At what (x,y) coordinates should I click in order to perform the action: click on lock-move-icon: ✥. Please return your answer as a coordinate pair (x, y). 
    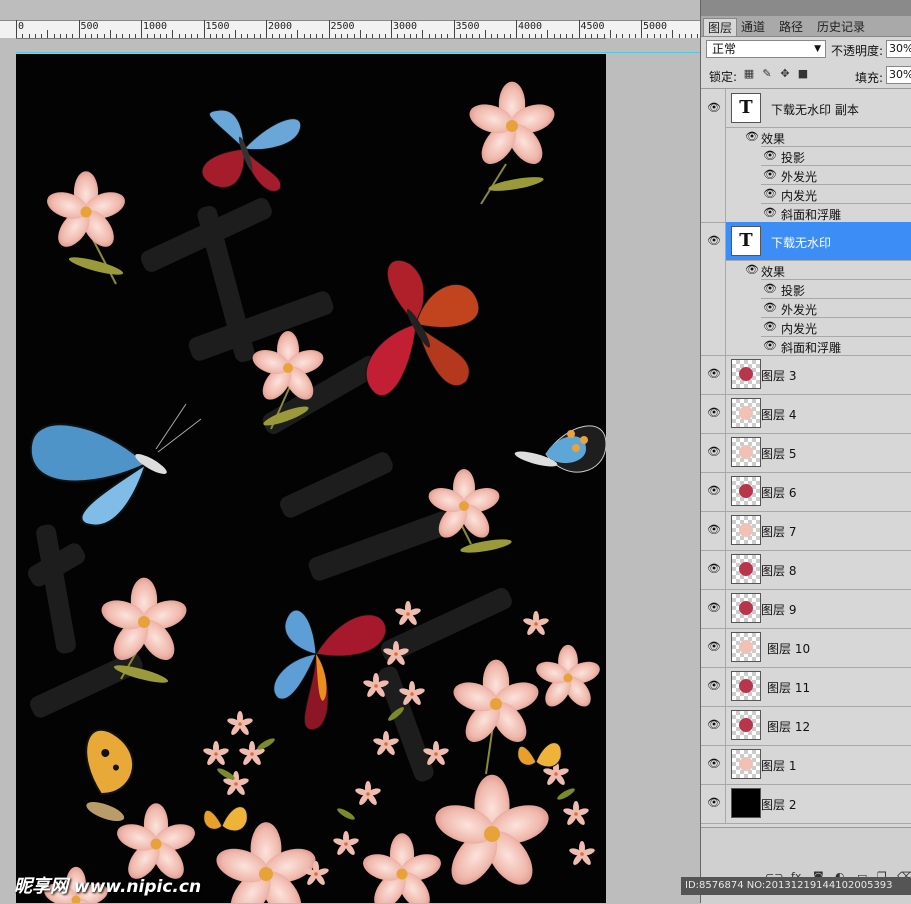
    Looking at the image, I should click on (785, 74).